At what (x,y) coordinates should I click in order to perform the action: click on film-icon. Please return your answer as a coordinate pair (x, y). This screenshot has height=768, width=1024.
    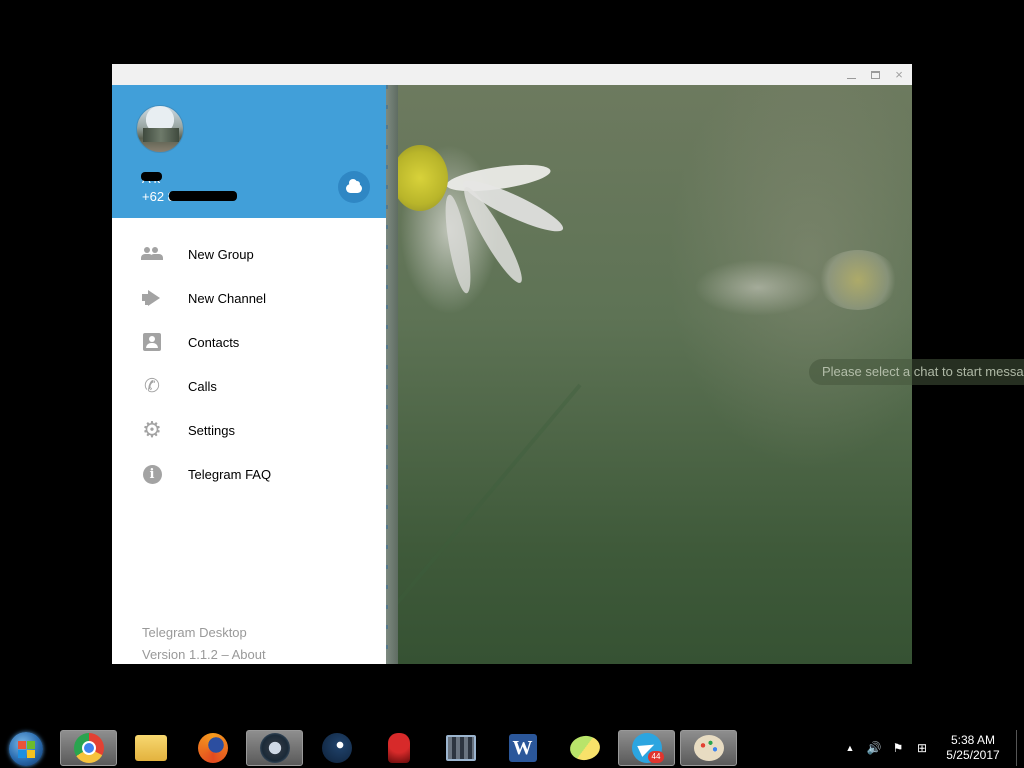
    Looking at the image, I should click on (460, 748).